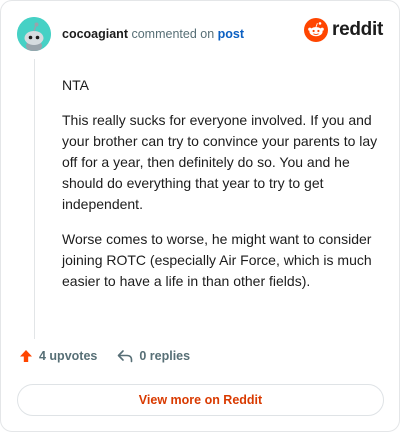 This screenshot has height=432, width=400. Describe the element at coordinates (104, 356) in the screenshot. I see `comment-actions: 4 upvotes 0 replies` at that location.